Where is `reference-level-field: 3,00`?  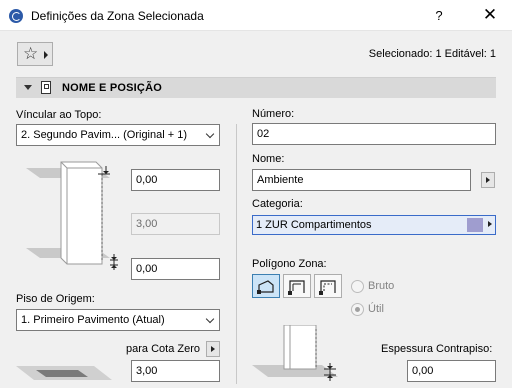 reference-level-field: 3,00 is located at coordinates (175, 371).